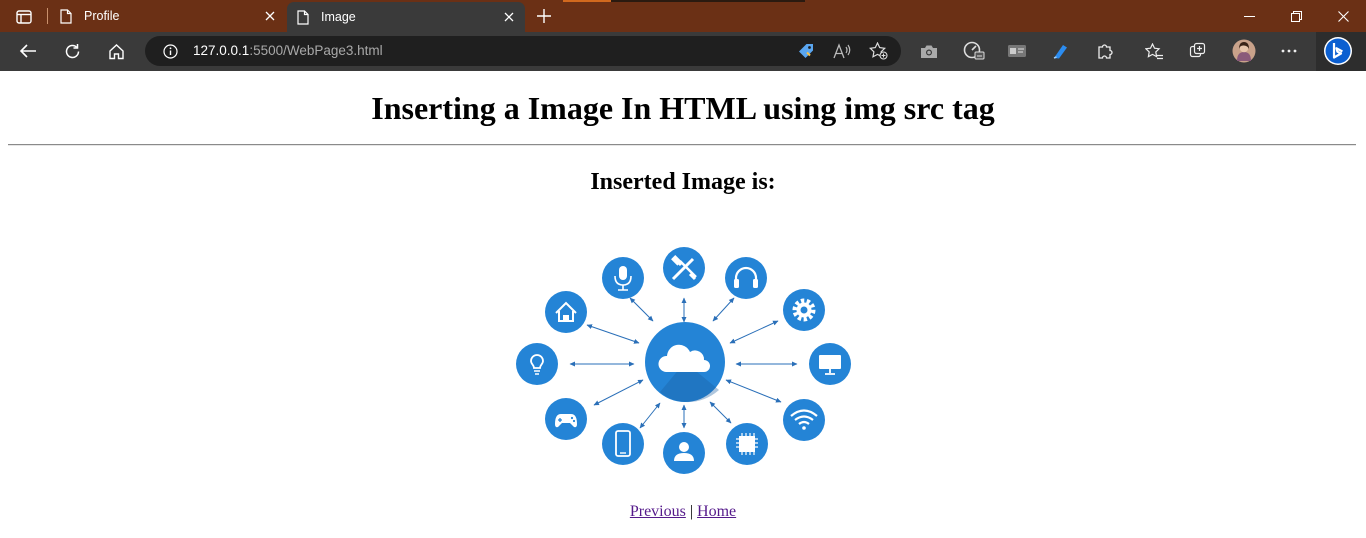  Describe the element at coordinates (929, 51) in the screenshot. I see `screenshot-icon` at that location.